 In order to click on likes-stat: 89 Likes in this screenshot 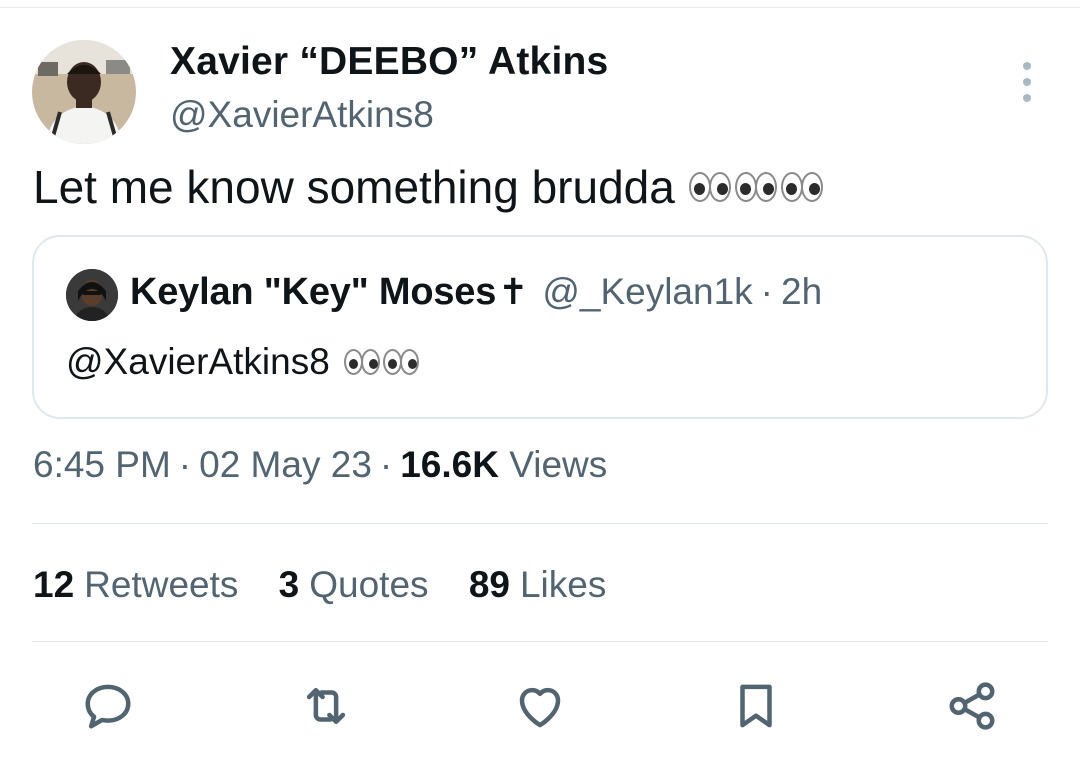, I will do `click(538, 585)`.